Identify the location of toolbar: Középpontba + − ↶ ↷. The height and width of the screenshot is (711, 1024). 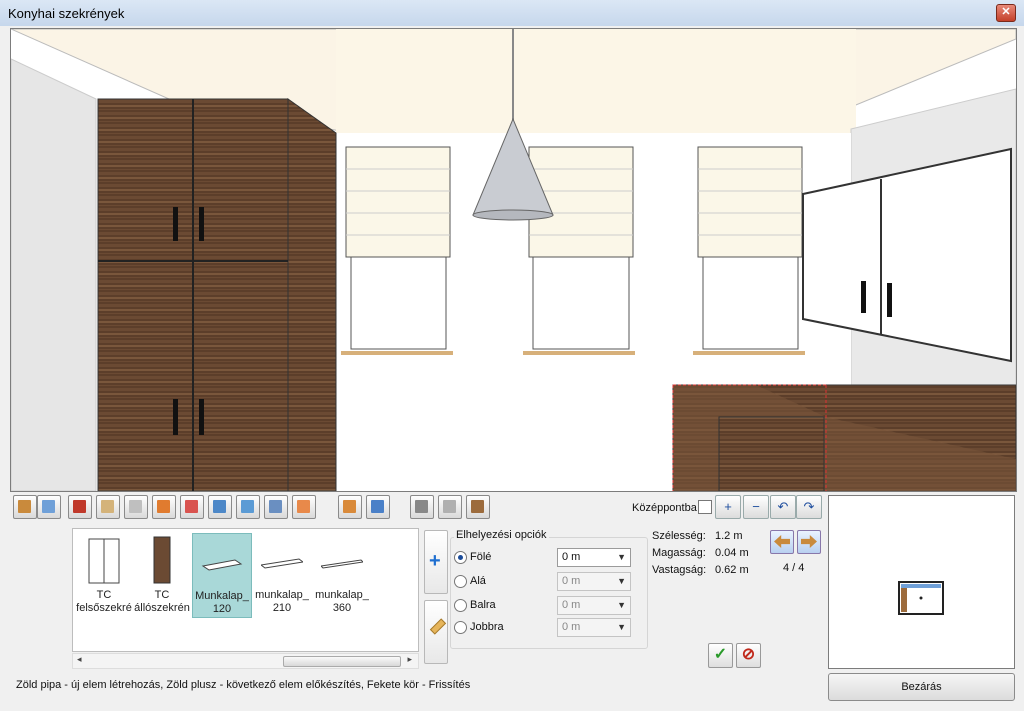
(417, 508).